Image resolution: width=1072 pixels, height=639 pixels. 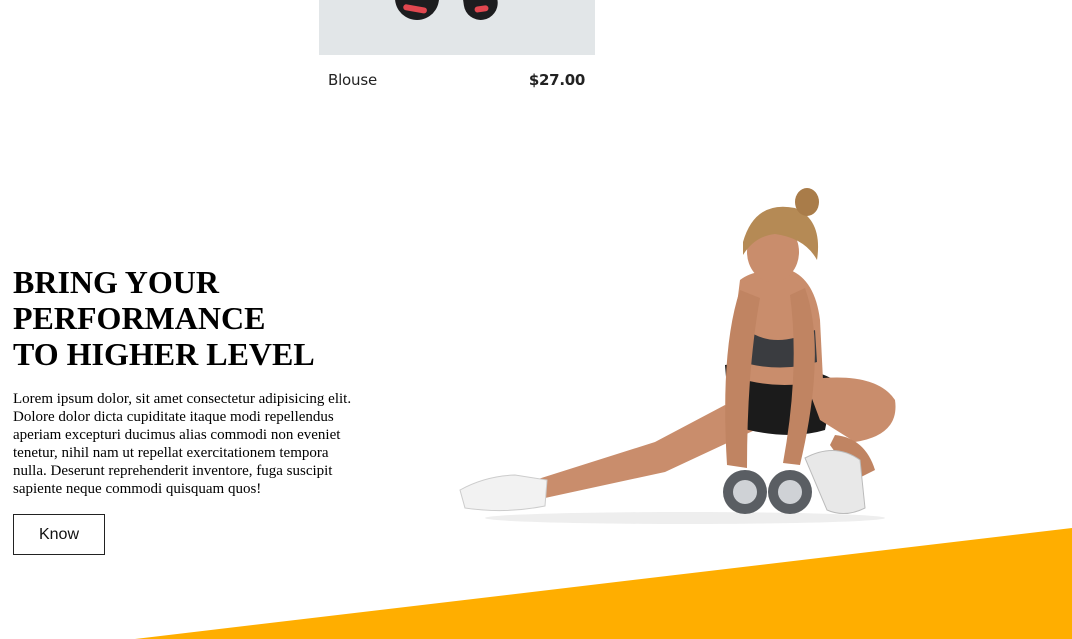 What do you see at coordinates (139, 318) in the screenshot?
I see `hero-title-line-2: PERFORMANCE` at bounding box center [139, 318].